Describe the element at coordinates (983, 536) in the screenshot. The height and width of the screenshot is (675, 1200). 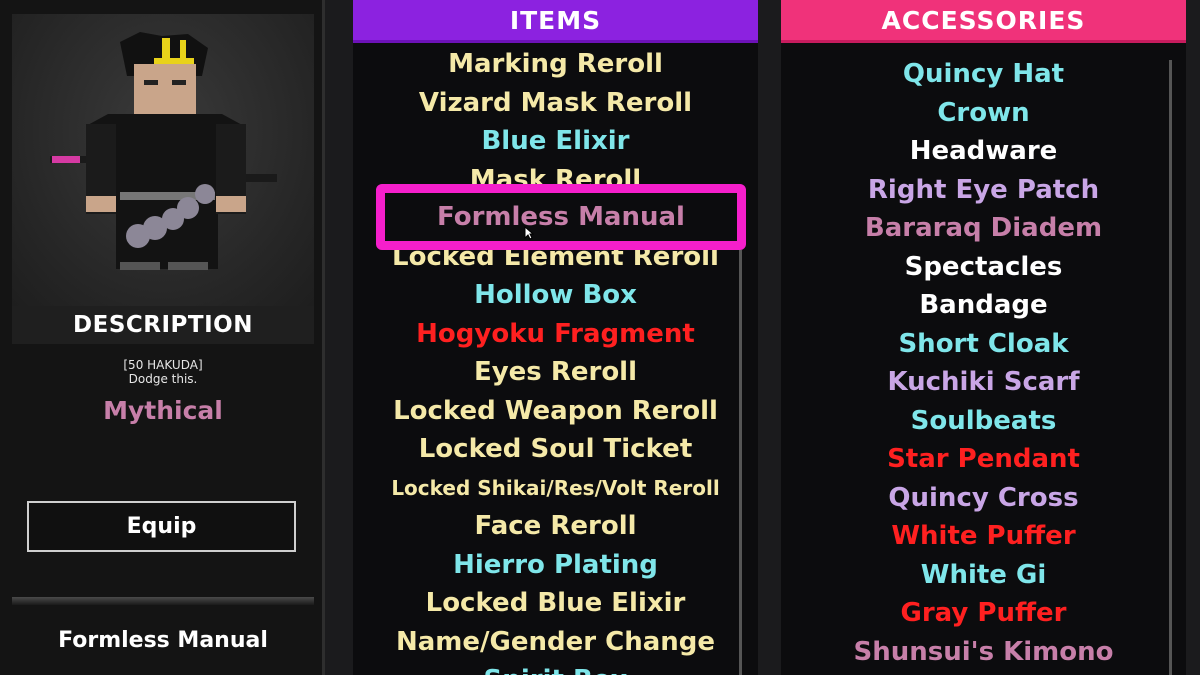
I see `accessories-list-item: White Puffer` at that location.